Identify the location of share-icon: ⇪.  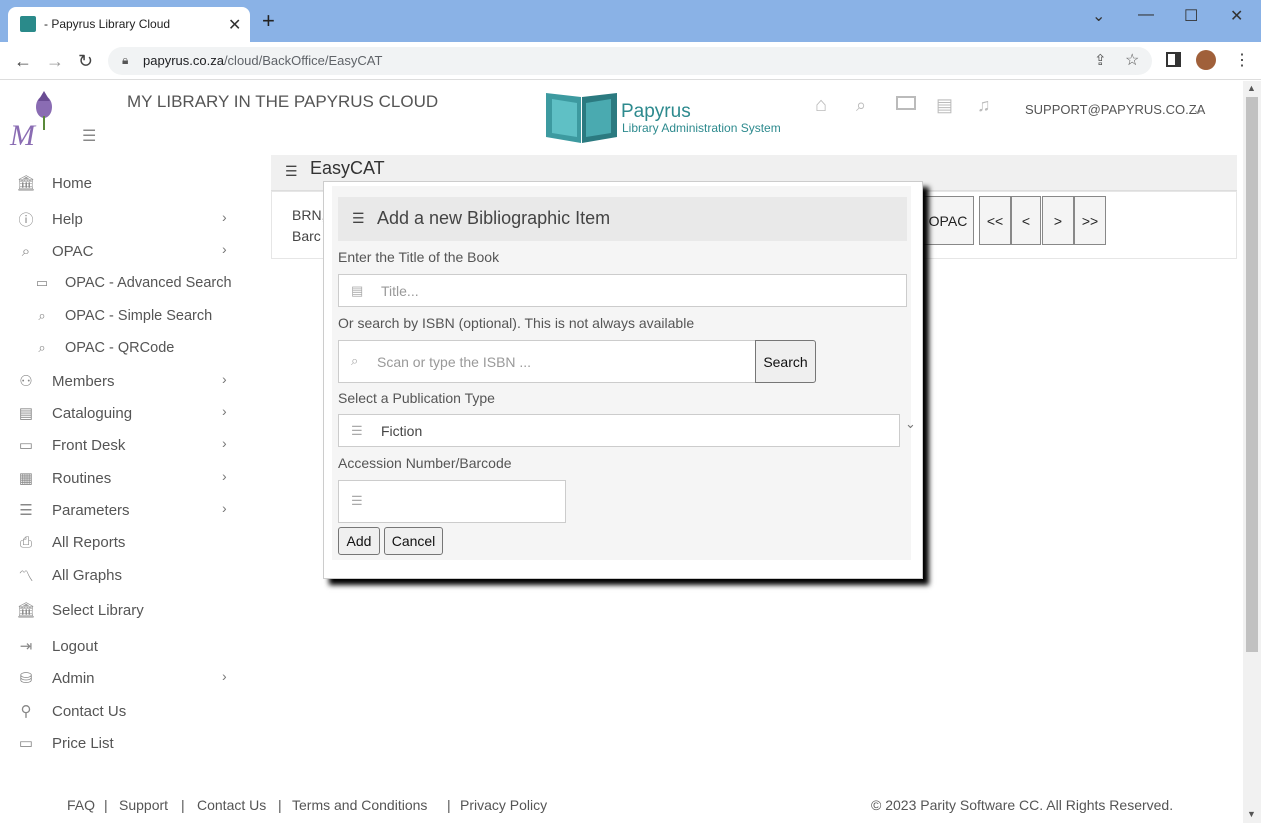
(1100, 60).